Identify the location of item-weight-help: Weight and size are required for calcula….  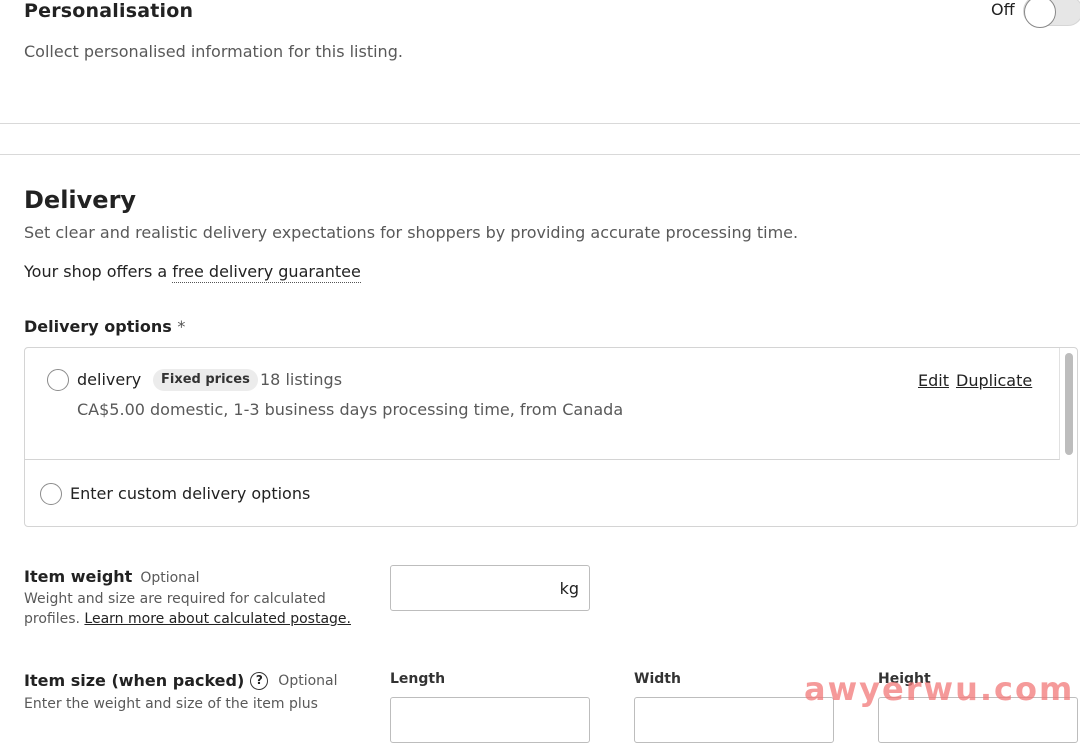
(189, 609).